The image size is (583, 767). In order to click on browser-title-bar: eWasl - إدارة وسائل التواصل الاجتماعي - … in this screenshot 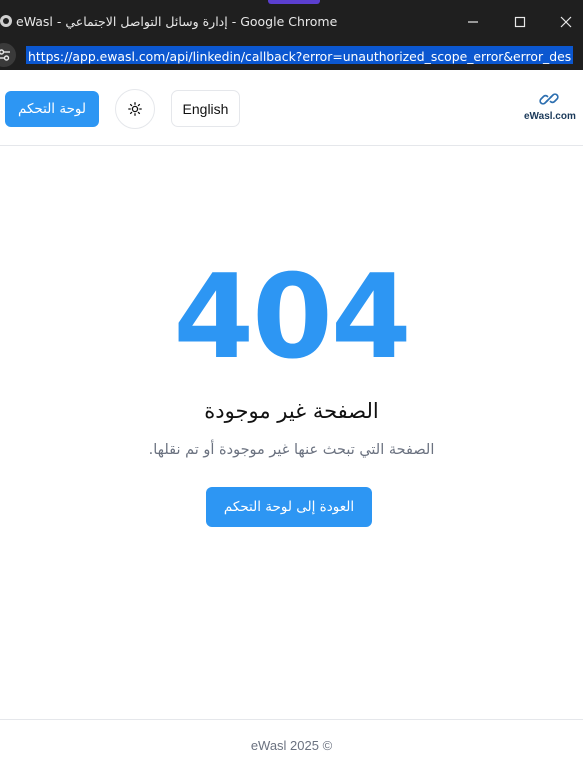, I will do `click(291, 22)`.